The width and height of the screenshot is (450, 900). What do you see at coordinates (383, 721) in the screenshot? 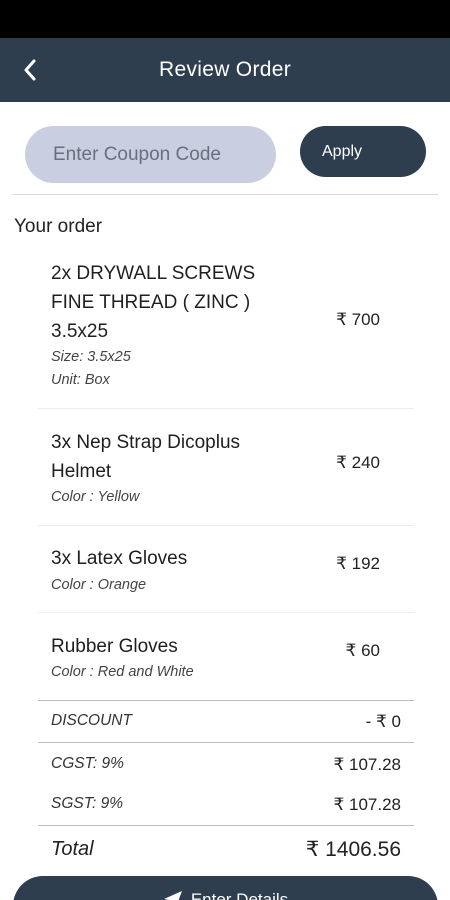
I see `discount-value: - ₹ 0` at bounding box center [383, 721].